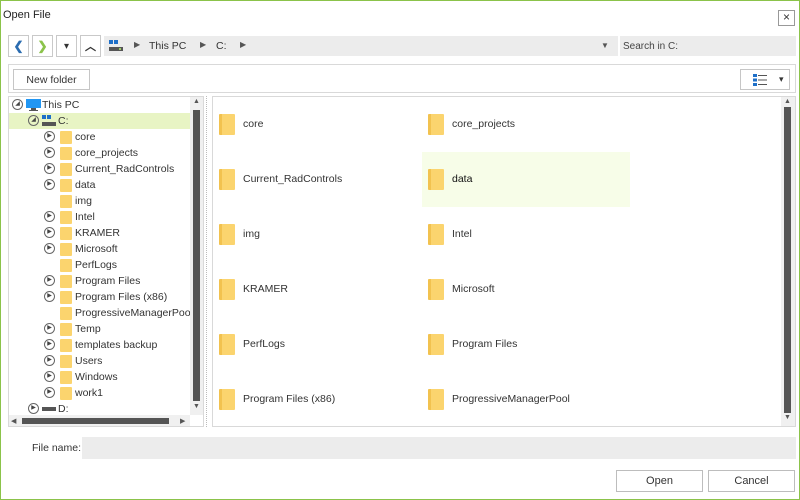  What do you see at coordinates (85, 185) in the screenshot?
I see `tree-item-label: data` at bounding box center [85, 185].